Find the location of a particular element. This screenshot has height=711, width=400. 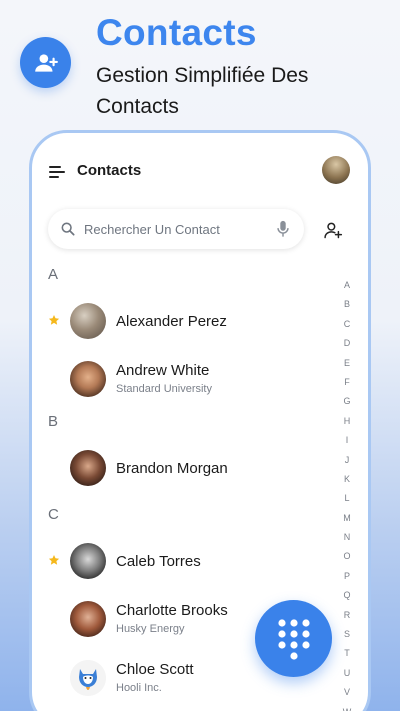

contact-row: Brandon Morgan is located at coordinates (182, 469).